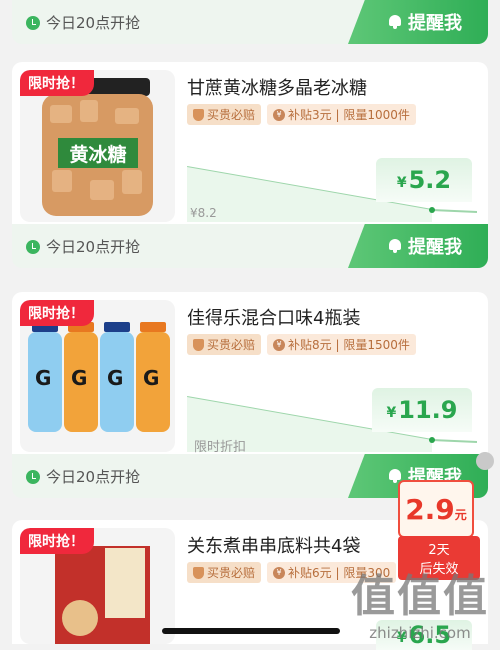  I want to click on current-price: ¥ 11.9, so click(422, 410).